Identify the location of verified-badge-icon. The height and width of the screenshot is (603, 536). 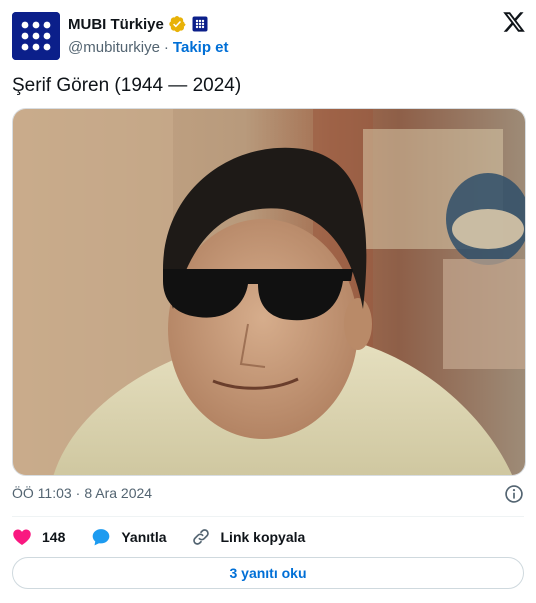
(177, 24).